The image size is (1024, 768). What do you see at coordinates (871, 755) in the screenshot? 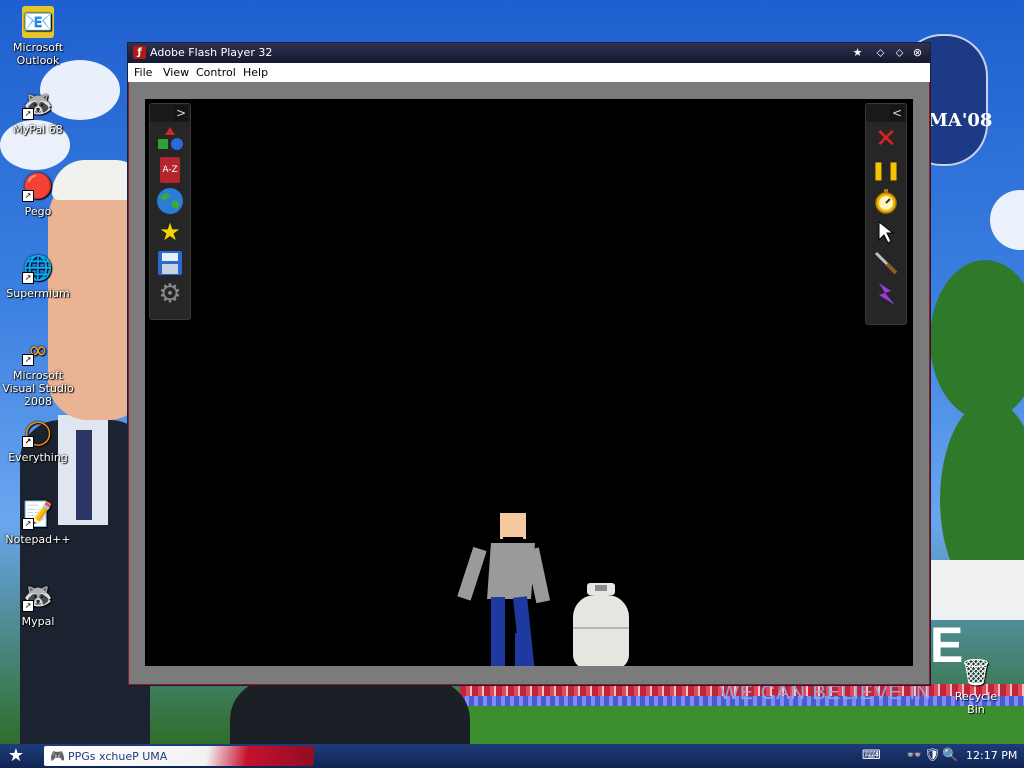
I see `keyboard-icon: ⌨` at bounding box center [871, 755].